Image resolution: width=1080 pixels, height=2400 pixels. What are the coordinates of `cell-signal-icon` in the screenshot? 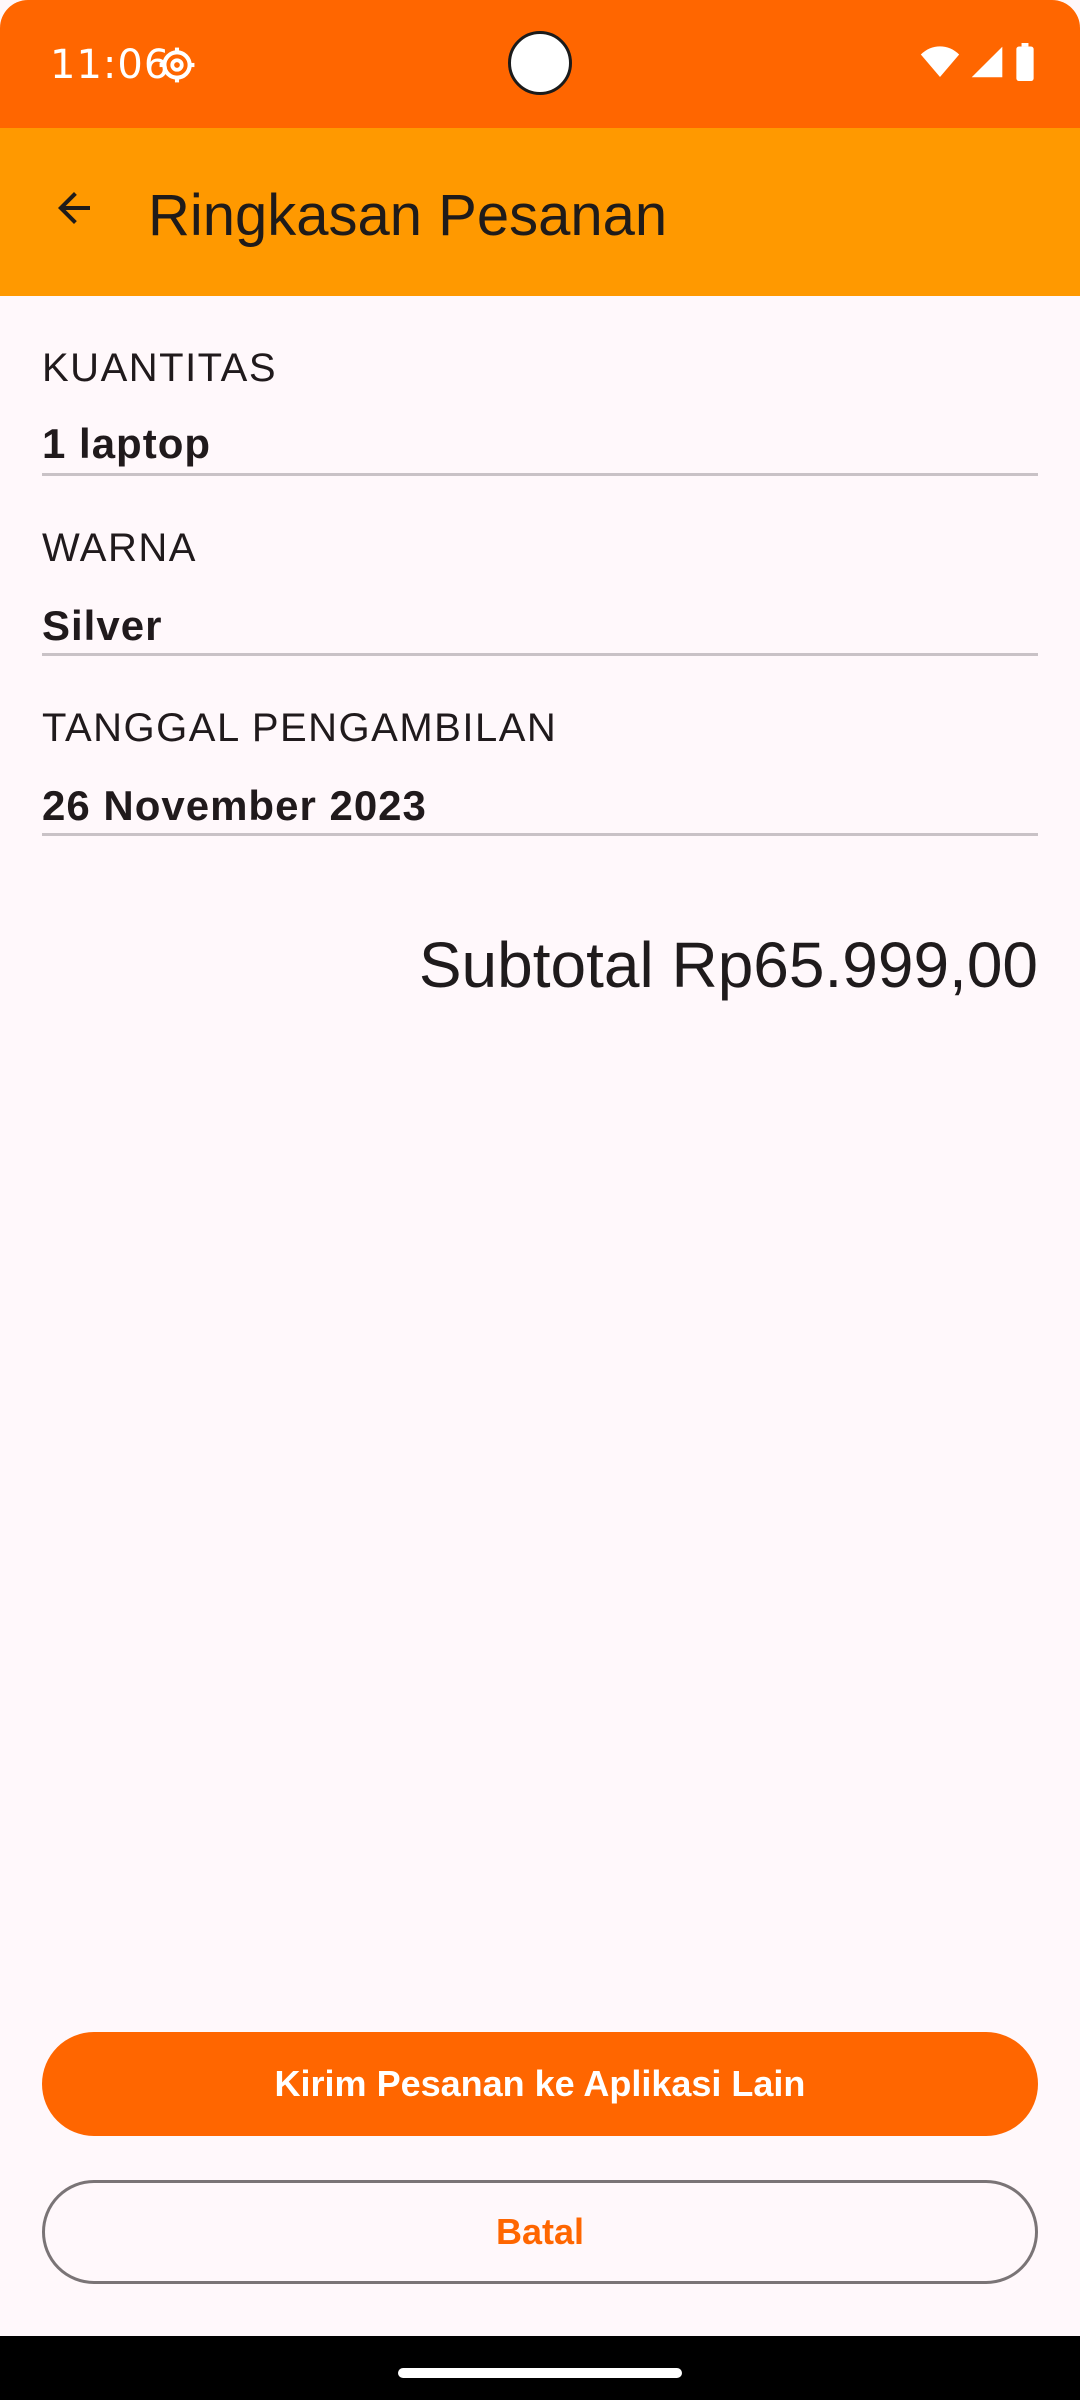 It's located at (987, 64).